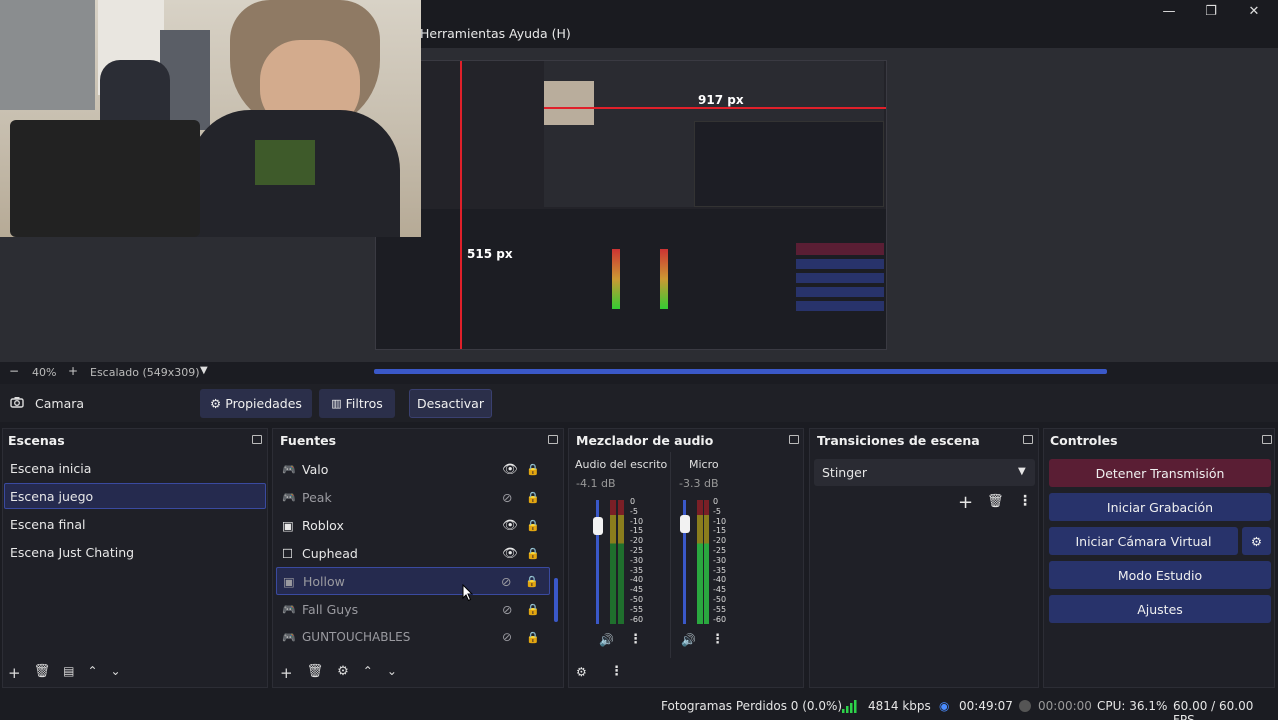  I want to click on source-item: 🎮 Peak ⊘ 🔒, so click(413, 497).